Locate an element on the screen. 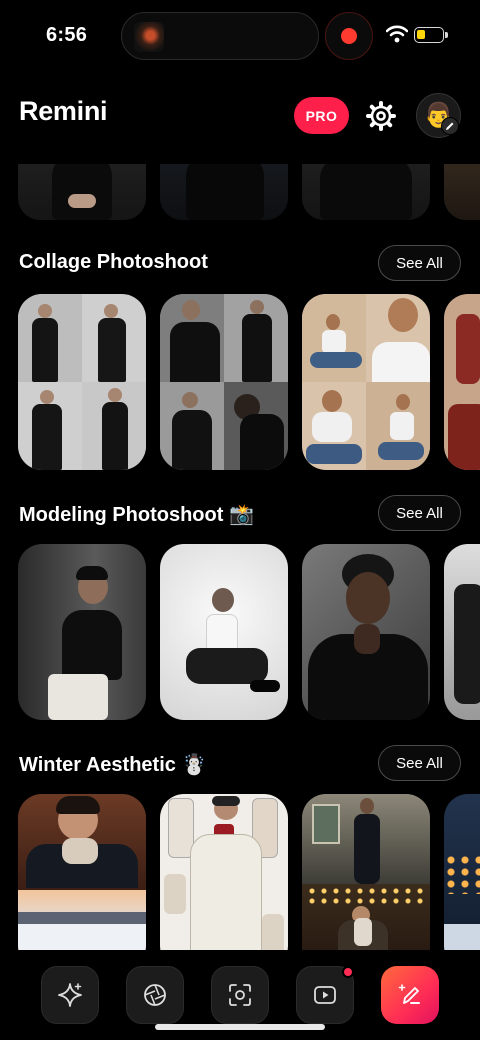 The image size is (480, 1040). ai-photos-tab is located at coordinates (155, 995).